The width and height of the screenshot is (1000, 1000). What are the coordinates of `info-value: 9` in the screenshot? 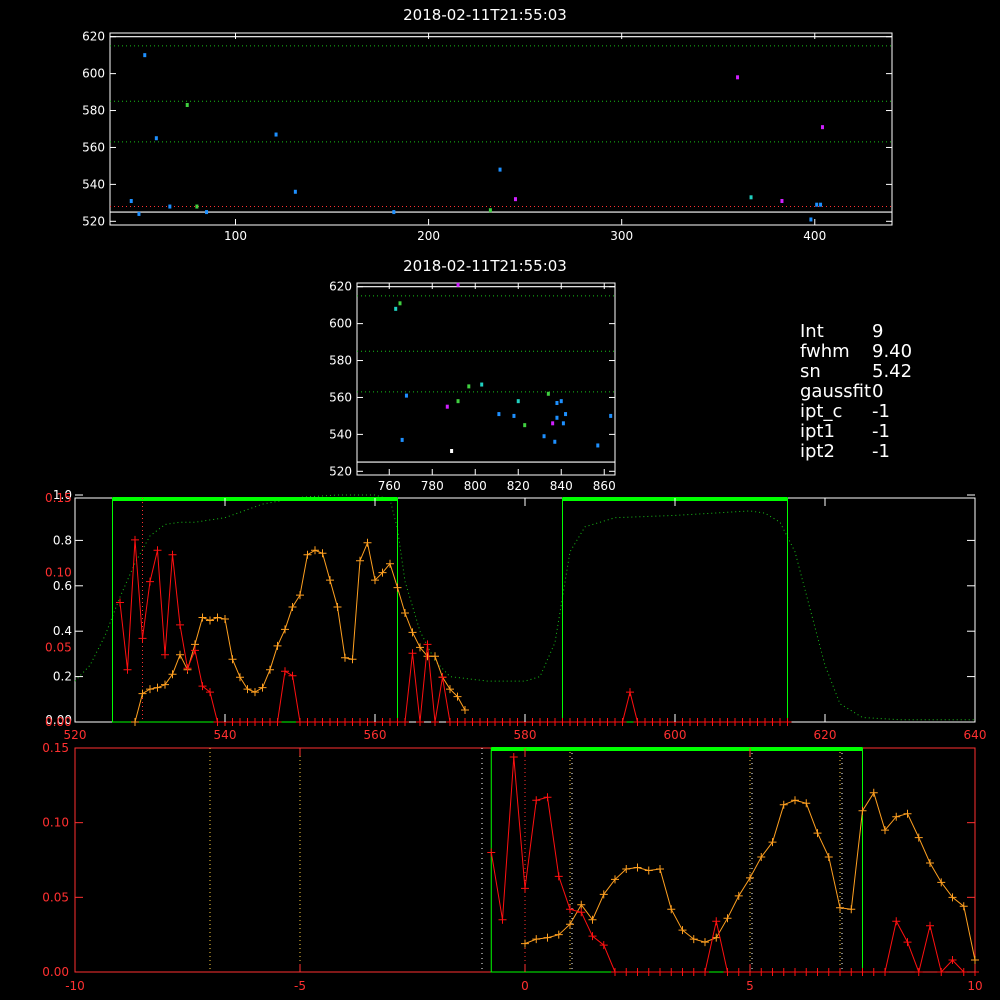 It's located at (878, 331).